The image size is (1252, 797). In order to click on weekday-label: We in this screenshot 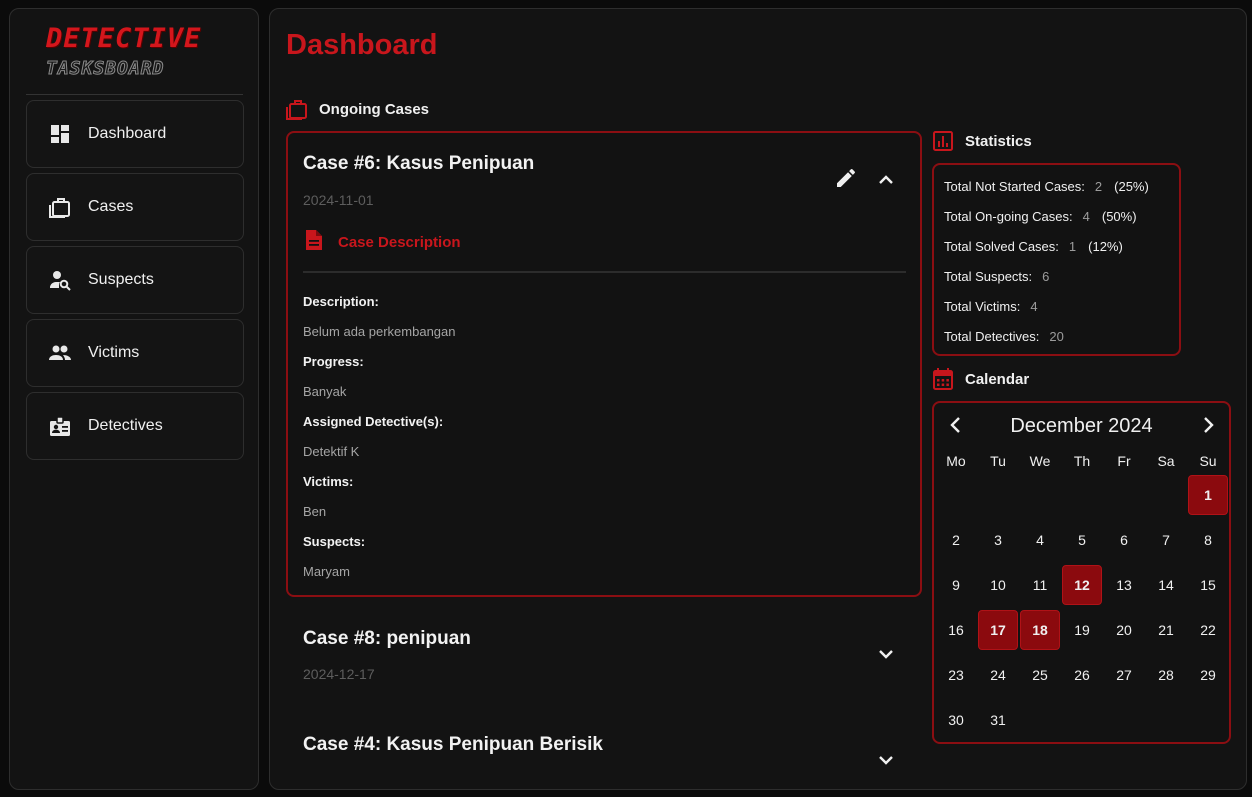, I will do `click(1040, 461)`.